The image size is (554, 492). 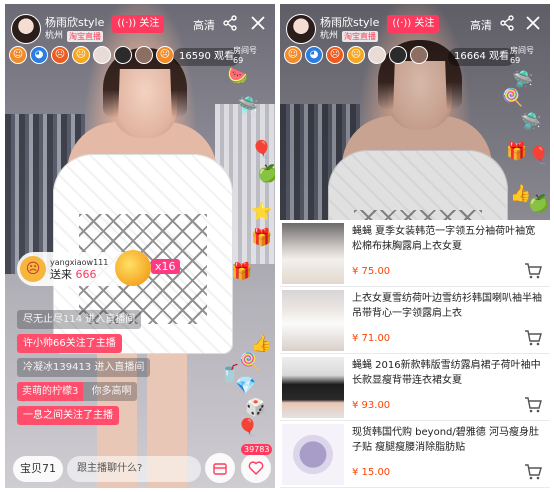 What do you see at coordinates (448, 306) in the screenshot?
I see `product-title: 上衣女夏雪纺荷叶边雪纺衫韩国喇叭袖半袖吊带背心一字领露肩上衣` at bounding box center [448, 306].